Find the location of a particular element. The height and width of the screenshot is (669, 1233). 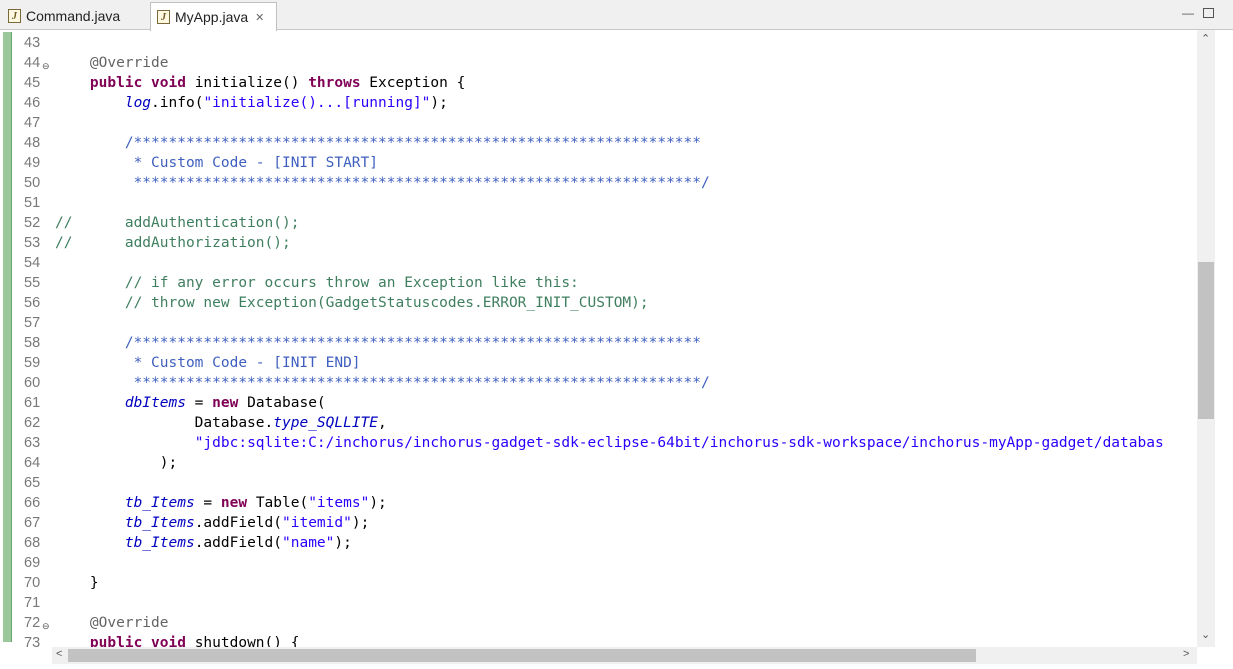

scroll-right-icon: > is located at coordinates (1186, 654).